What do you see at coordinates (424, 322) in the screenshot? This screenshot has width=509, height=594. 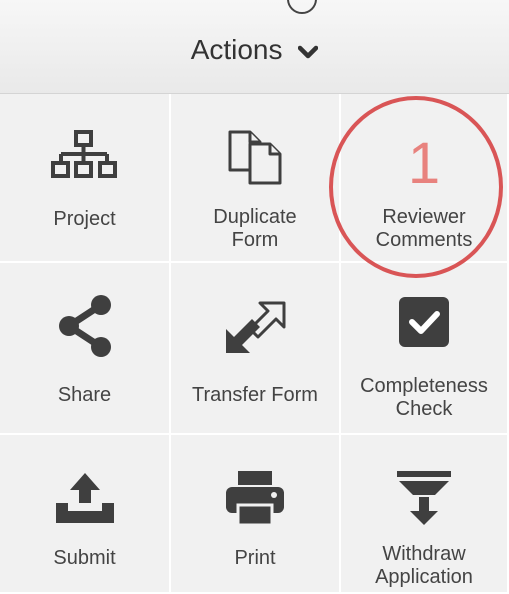 I see `checkbox-icon` at bounding box center [424, 322].